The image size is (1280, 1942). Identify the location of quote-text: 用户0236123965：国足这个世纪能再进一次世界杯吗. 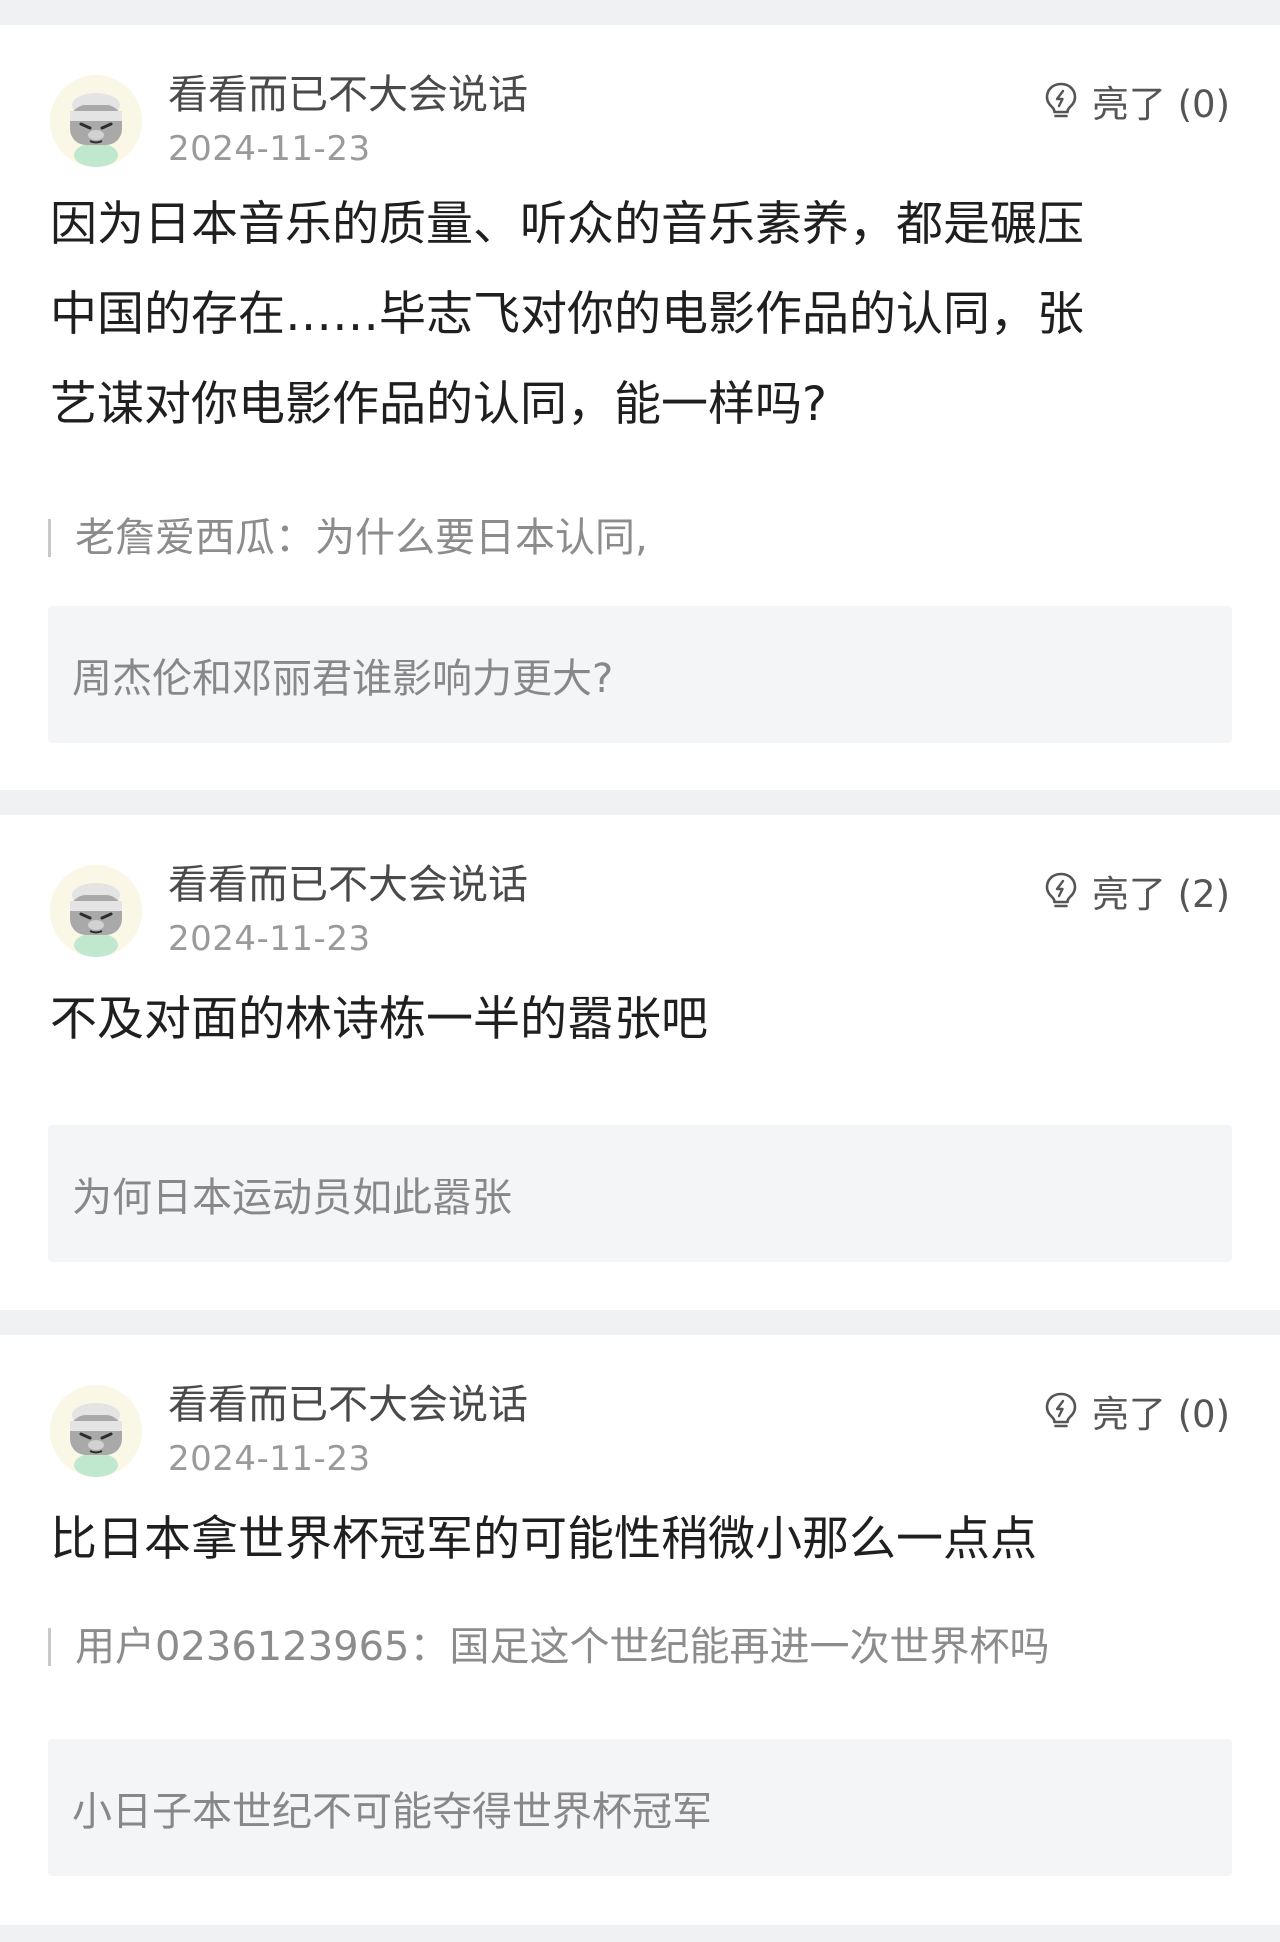
(562, 1647).